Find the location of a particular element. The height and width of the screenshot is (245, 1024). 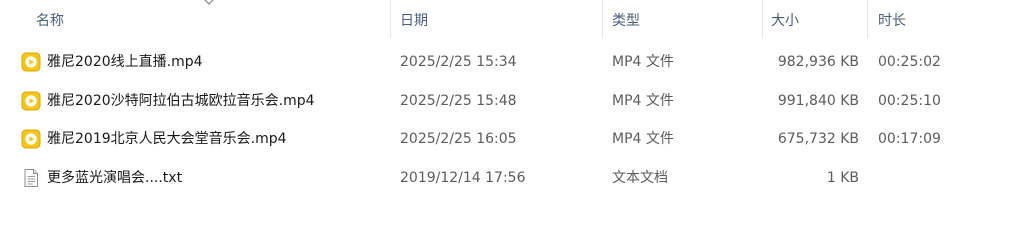

column-header-duration-label: 时长 is located at coordinates (892, 21).